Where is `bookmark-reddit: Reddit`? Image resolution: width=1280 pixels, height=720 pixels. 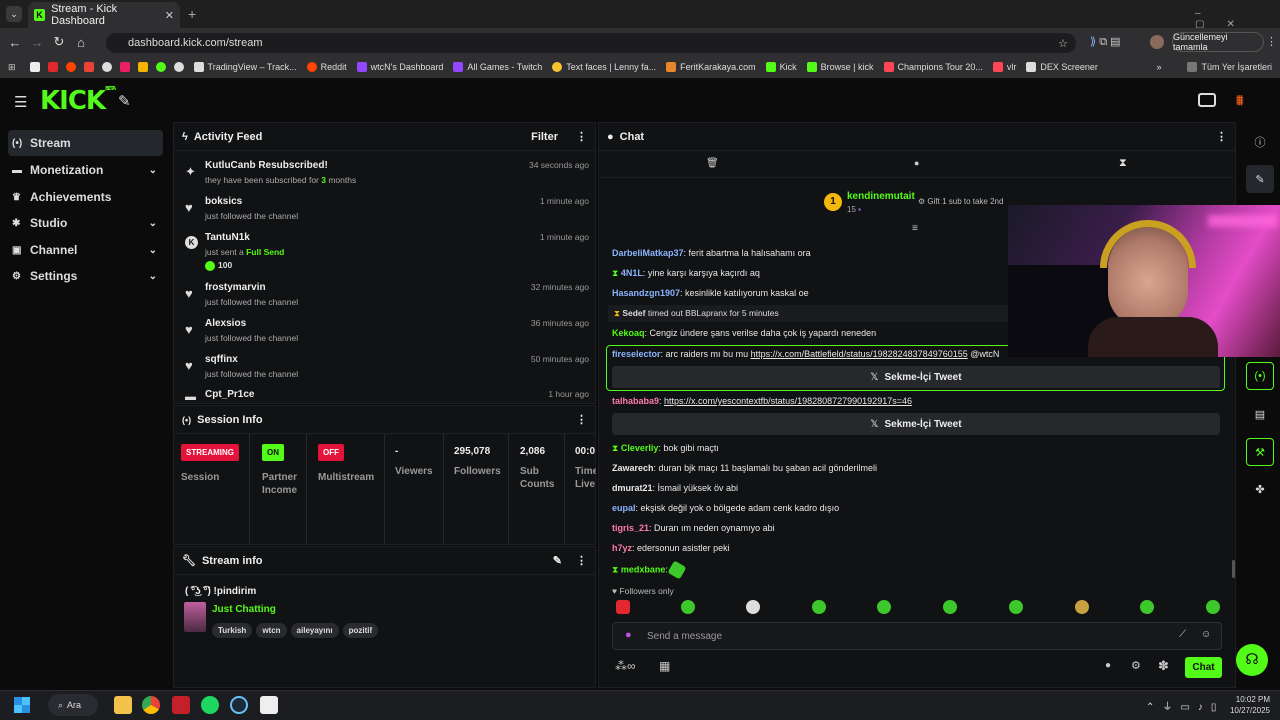 bookmark-reddit: Reddit is located at coordinates (326, 67).